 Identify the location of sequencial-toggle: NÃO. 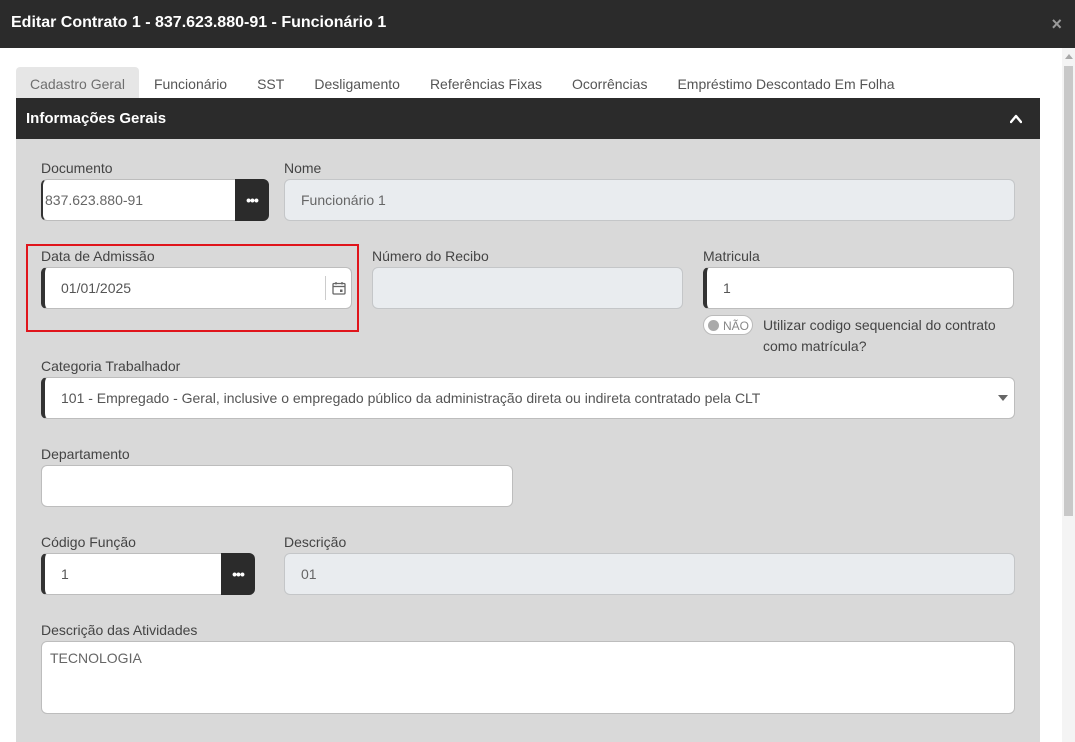
(728, 325).